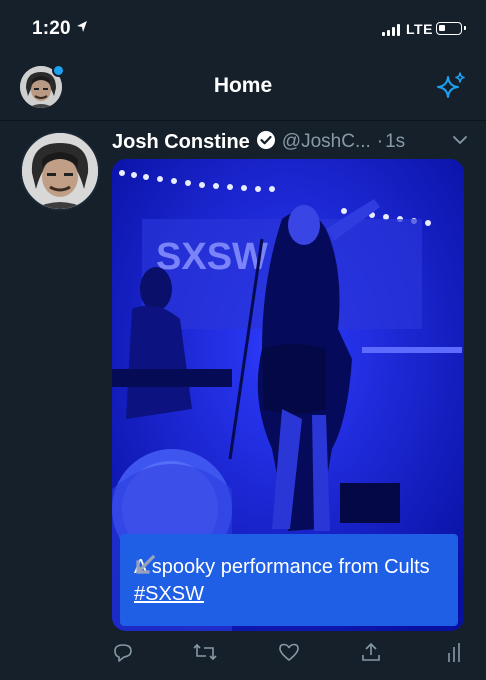 The image size is (486, 680). What do you see at coordinates (451, 89) in the screenshot?
I see `sparkle-icon` at bounding box center [451, 89].